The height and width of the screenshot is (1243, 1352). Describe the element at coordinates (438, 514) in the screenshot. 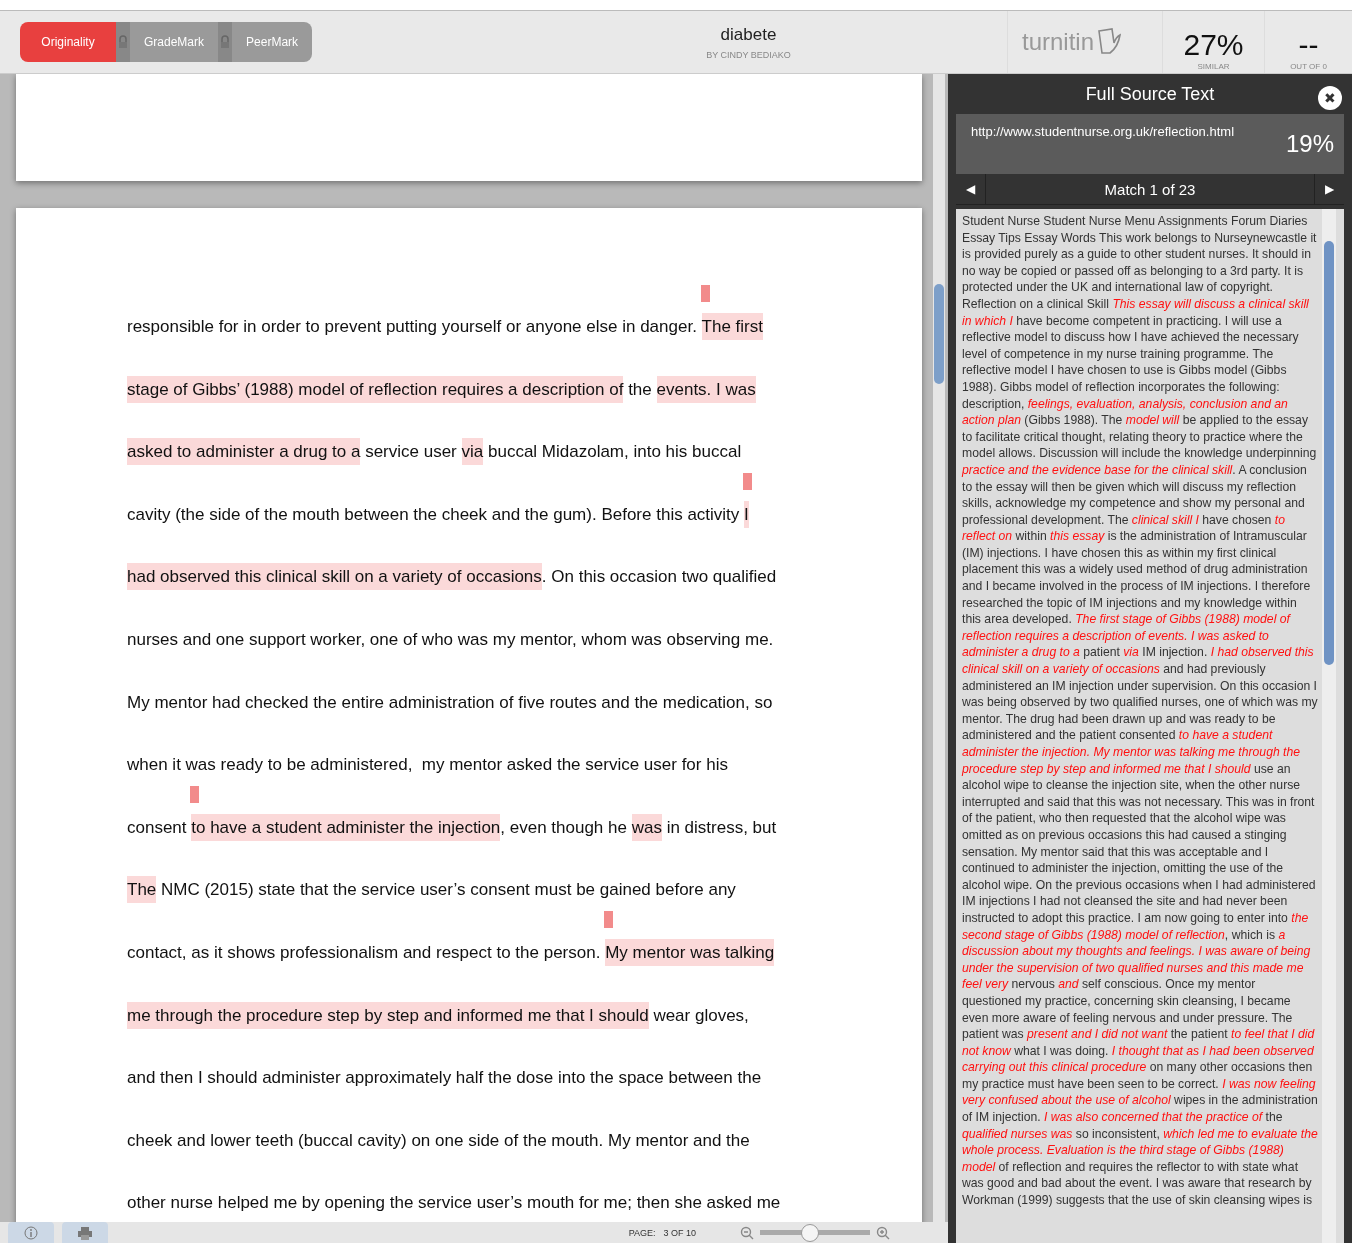

I see `essay-line: cavity (the side of the mouth between the cheek and the gum). Before this activity I` at that location.